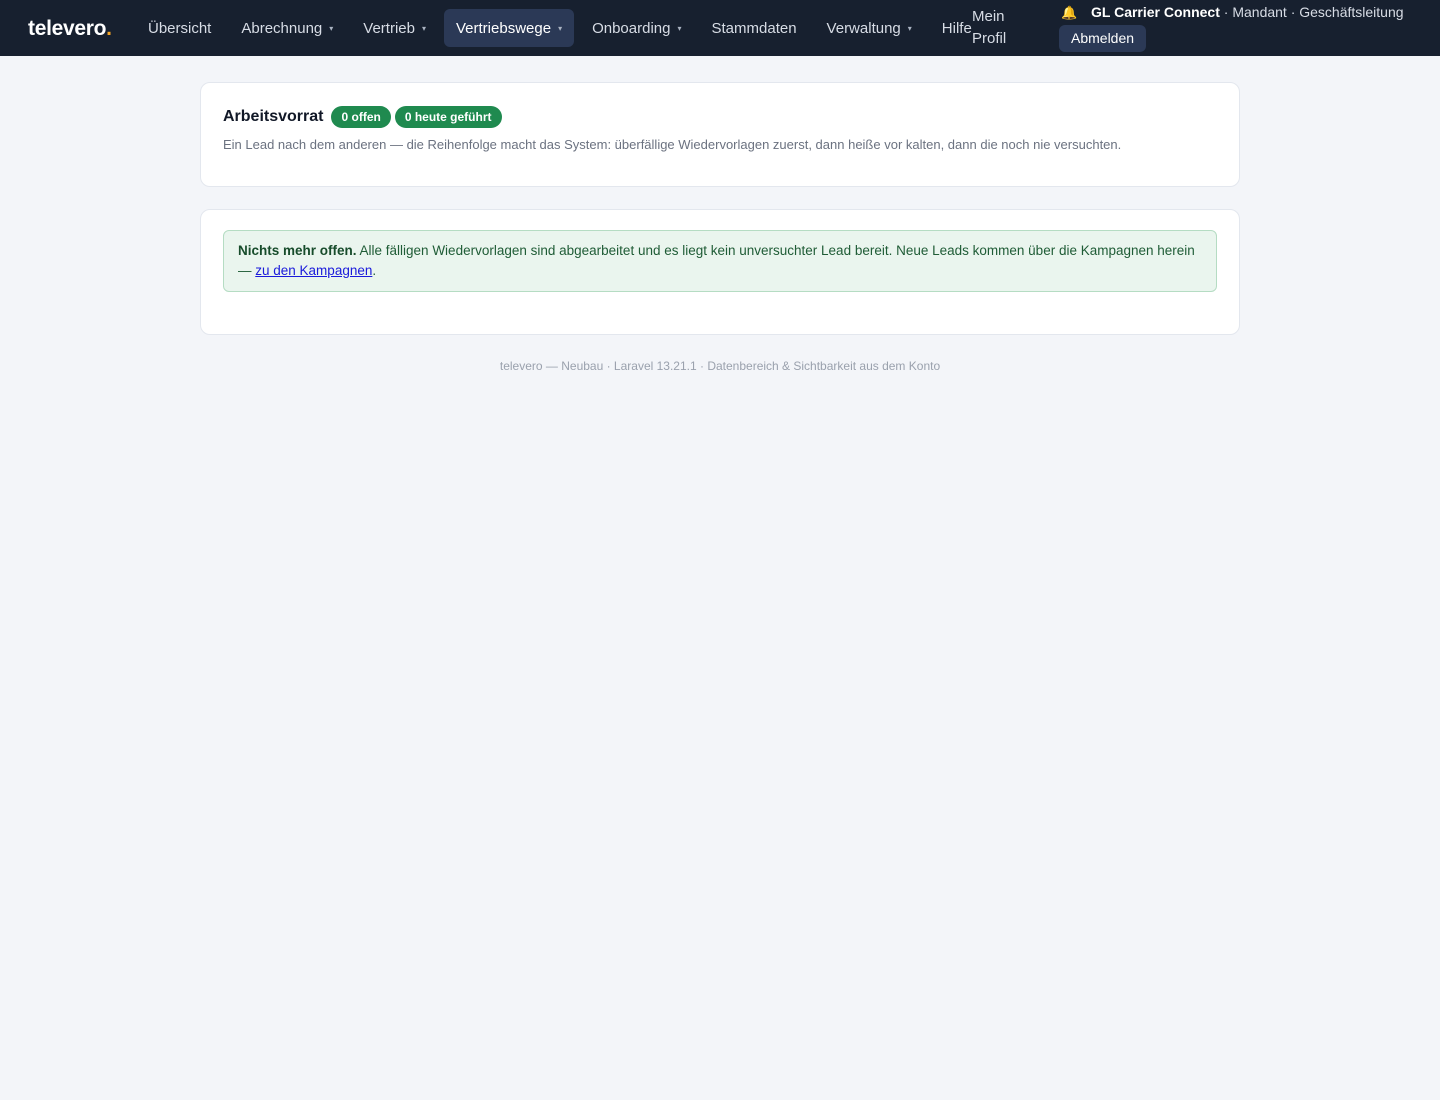 This screenshot has width=1440, height=1100. Describe the element at coordinates (504, 28) in the screenshot. I see `nav-item-label: Vertriebswege` at that location.